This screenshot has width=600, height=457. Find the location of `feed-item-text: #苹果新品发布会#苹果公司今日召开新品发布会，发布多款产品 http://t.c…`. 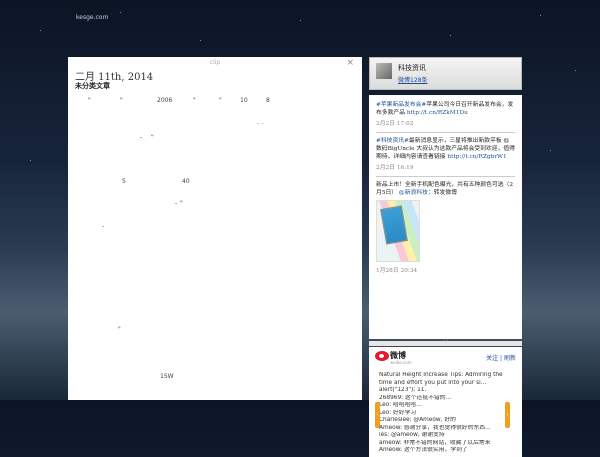

feed-item-text: #苹果新品发布会#苹果公司今日召开新品发布会，发布多款产品 http://t.c… is located at coordinates (445, 109).